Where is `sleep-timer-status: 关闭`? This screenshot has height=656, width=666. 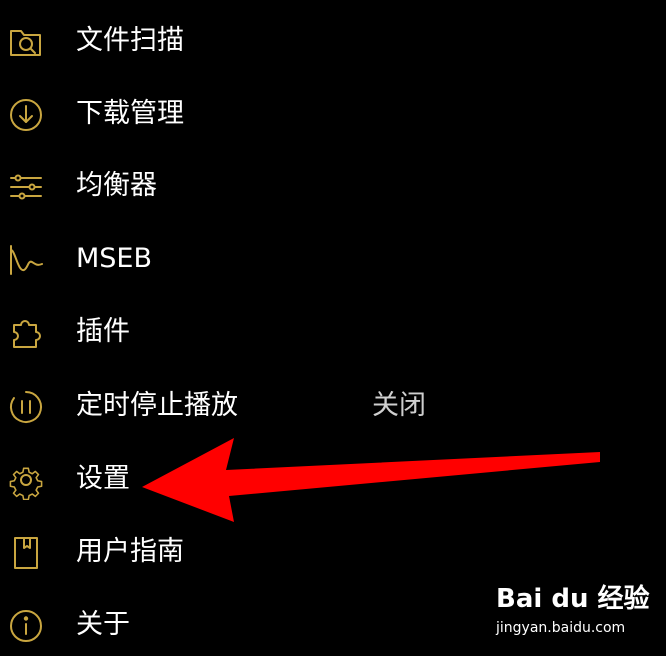 sleep-timer-status: 关闭 is located at coordinates (399, 405).